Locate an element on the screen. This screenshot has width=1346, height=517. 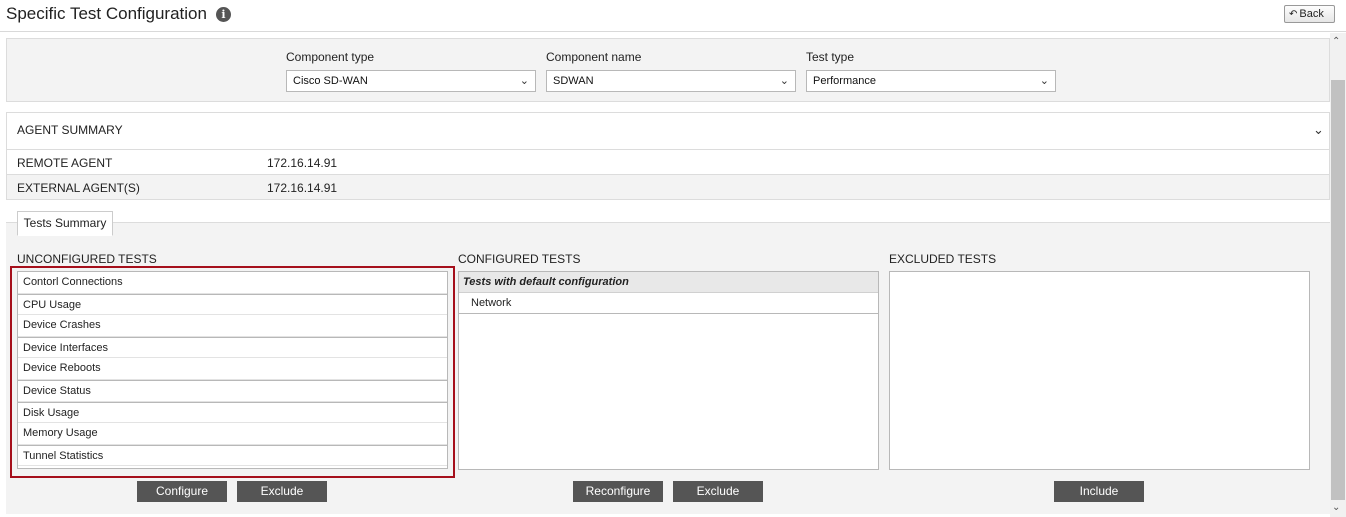
include-button: Include is located at coordinates (1099, 491).